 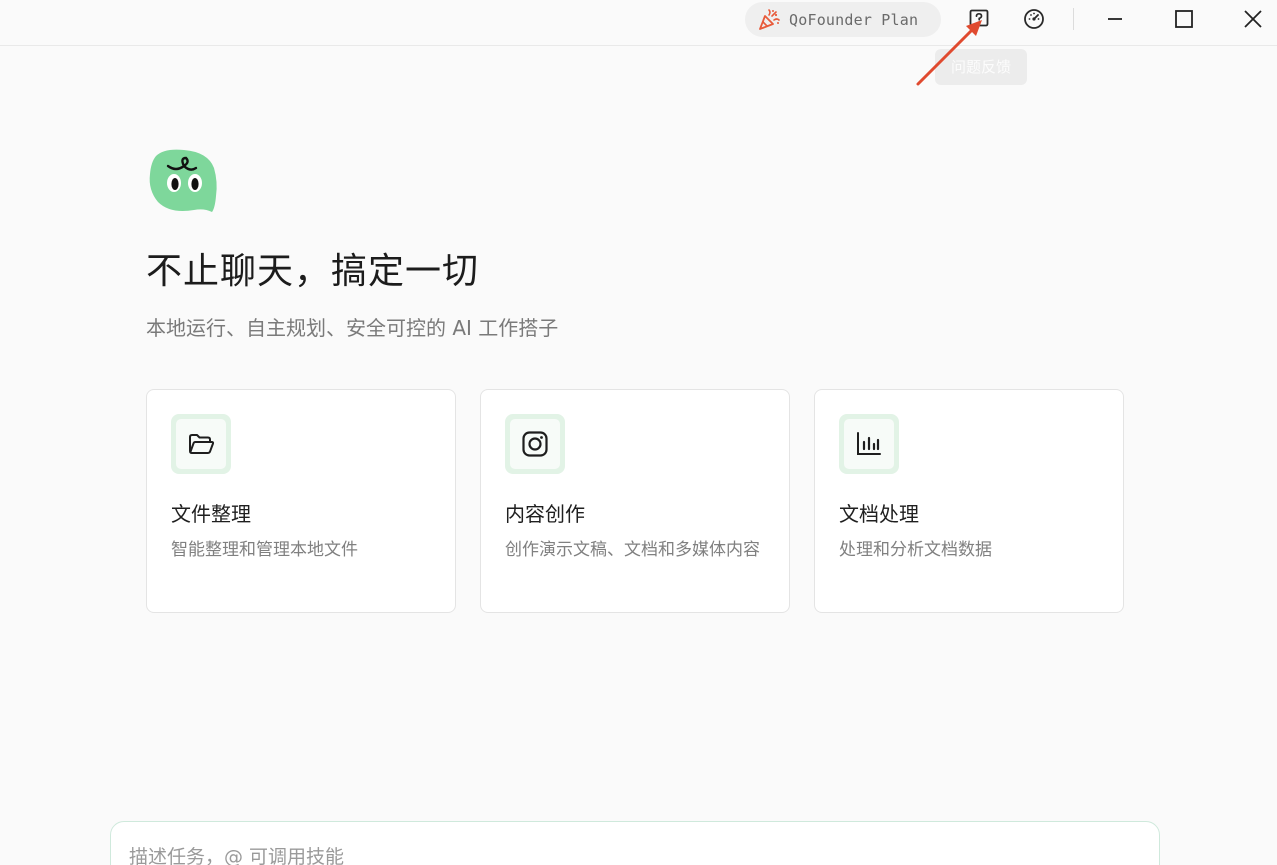 I want to click on feedback-question-icon, so click(x=979, y=19).